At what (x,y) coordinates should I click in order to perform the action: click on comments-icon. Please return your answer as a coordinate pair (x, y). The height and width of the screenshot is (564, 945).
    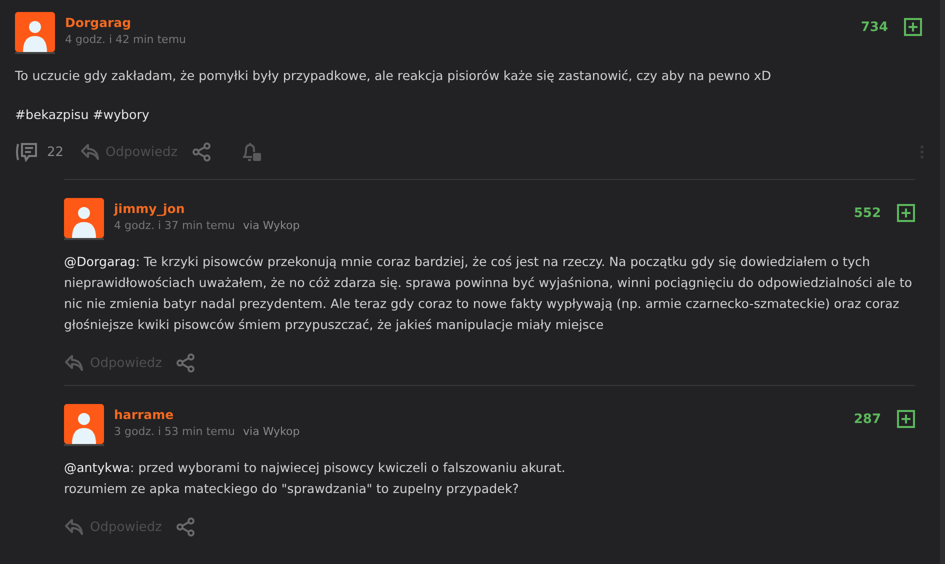
    Looking at the image, I should click on (27, 152).